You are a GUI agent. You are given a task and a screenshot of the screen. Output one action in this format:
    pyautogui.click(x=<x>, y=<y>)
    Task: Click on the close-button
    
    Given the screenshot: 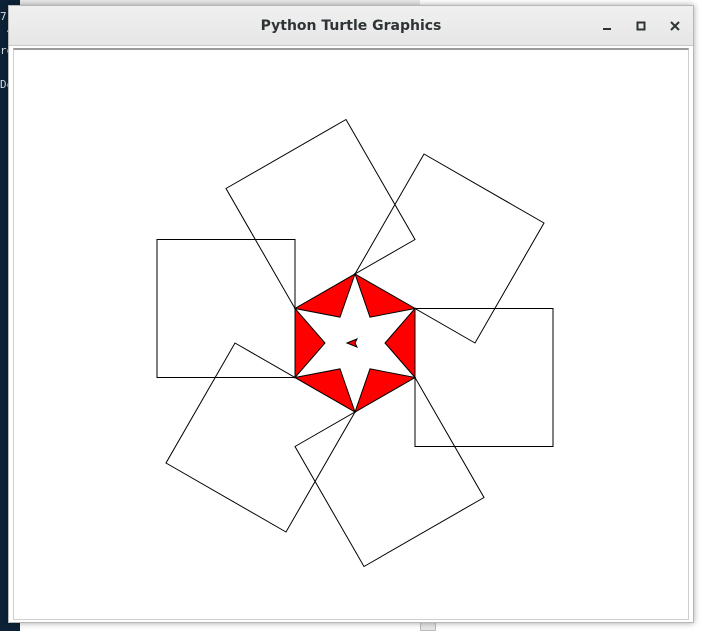 What is the action you would take?
    pyautogui.click(x=675, y=26)
    